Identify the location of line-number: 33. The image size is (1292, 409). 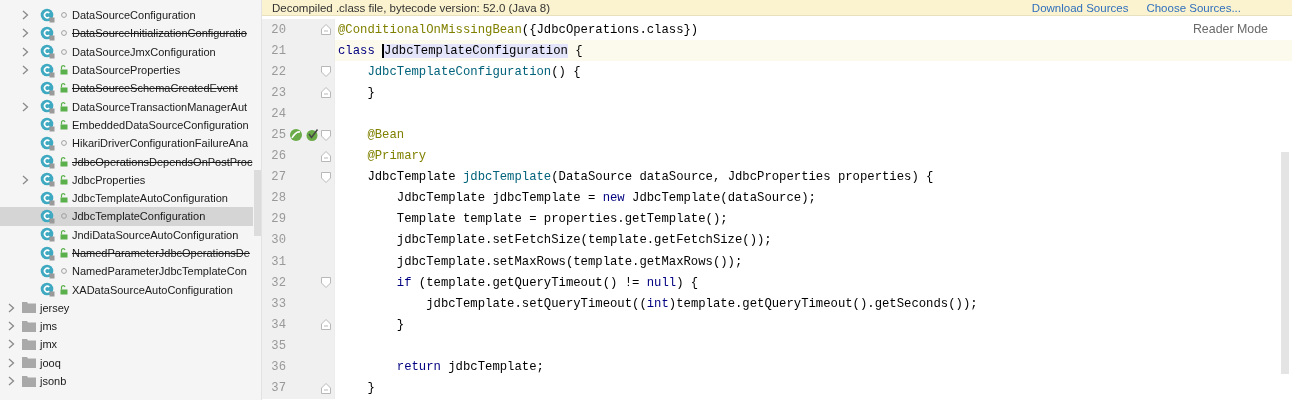
(278, 303).